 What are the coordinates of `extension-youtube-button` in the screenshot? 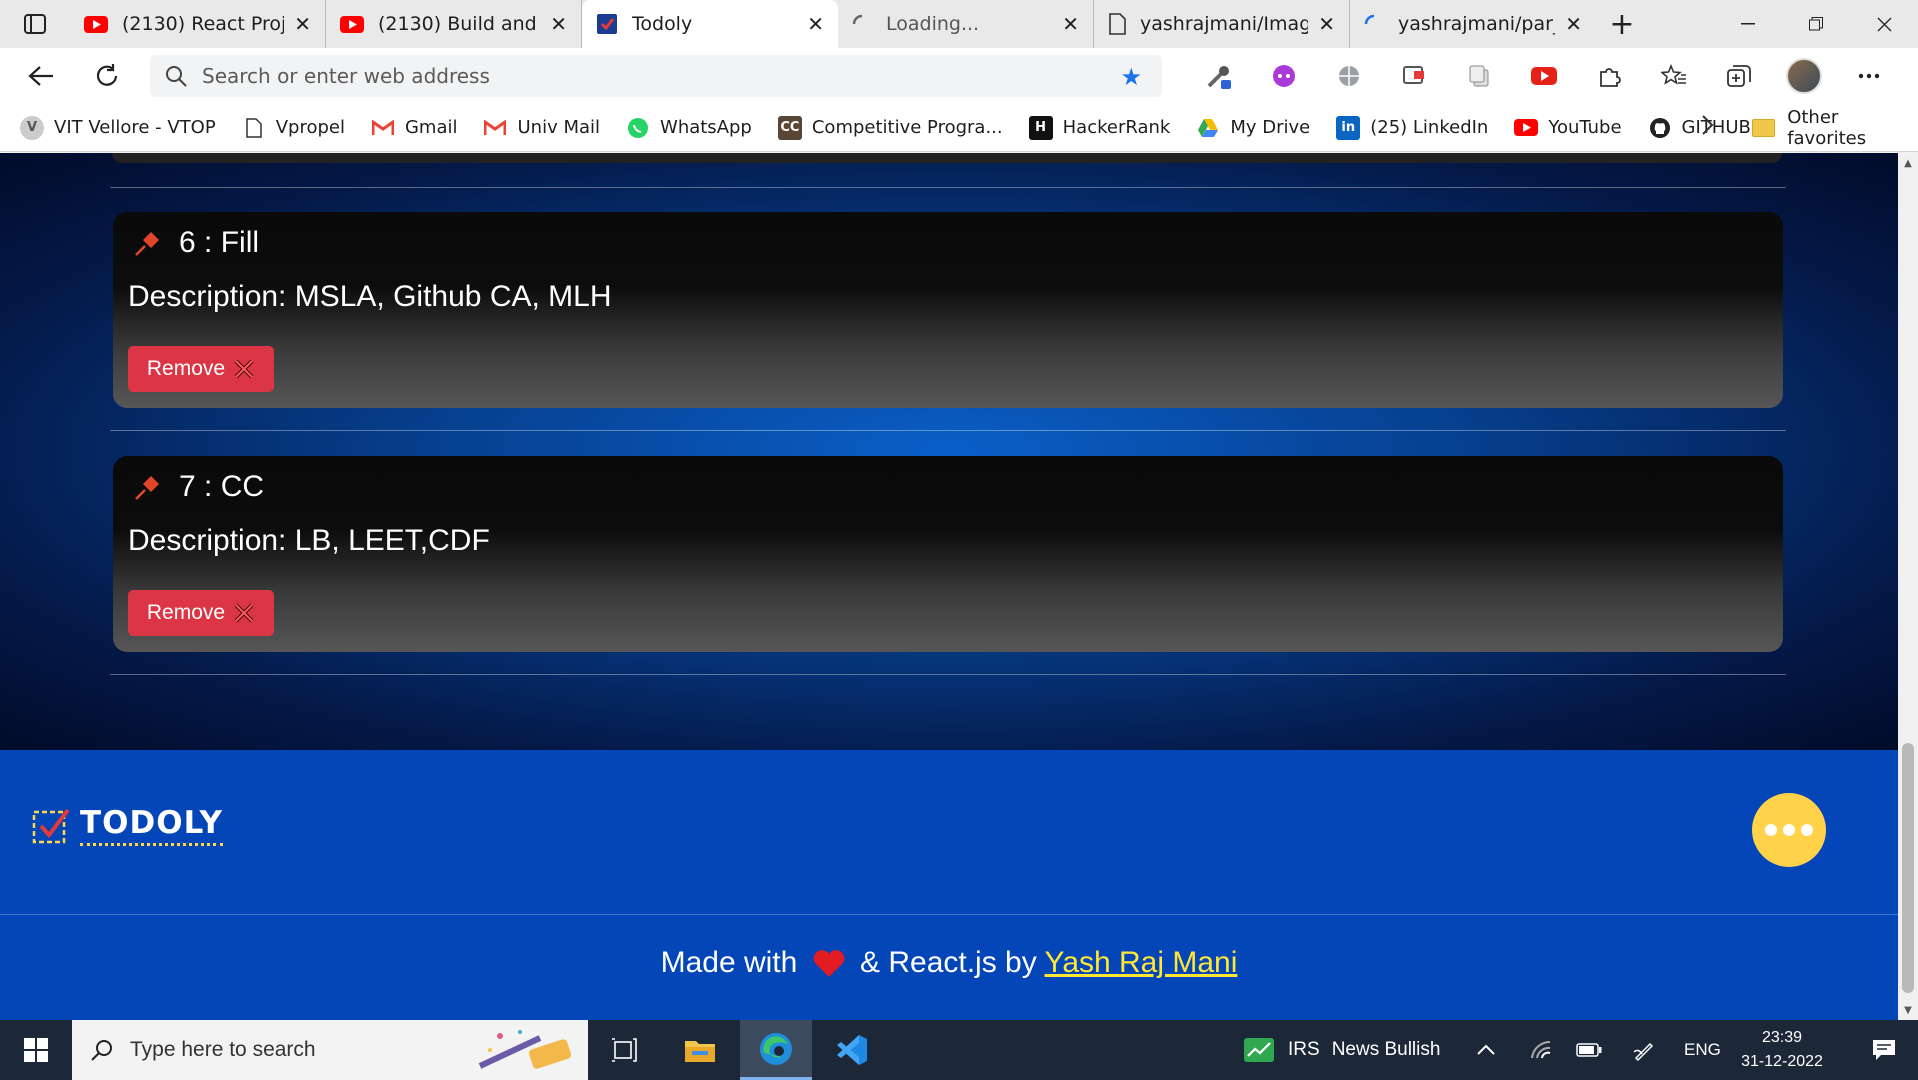 It's located at (1543, 76).